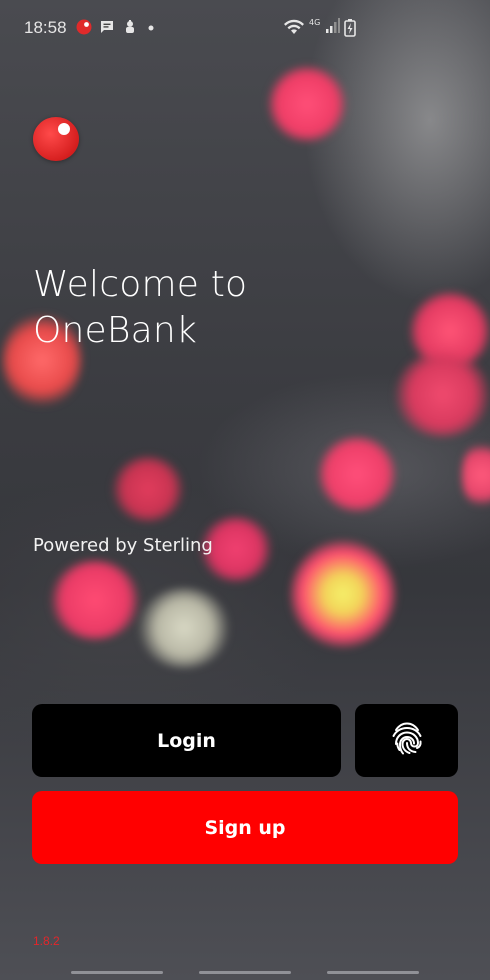  Describe the element at coordinates (130, 27) in the screenshot. I see `usb-debug-icon` at that location.